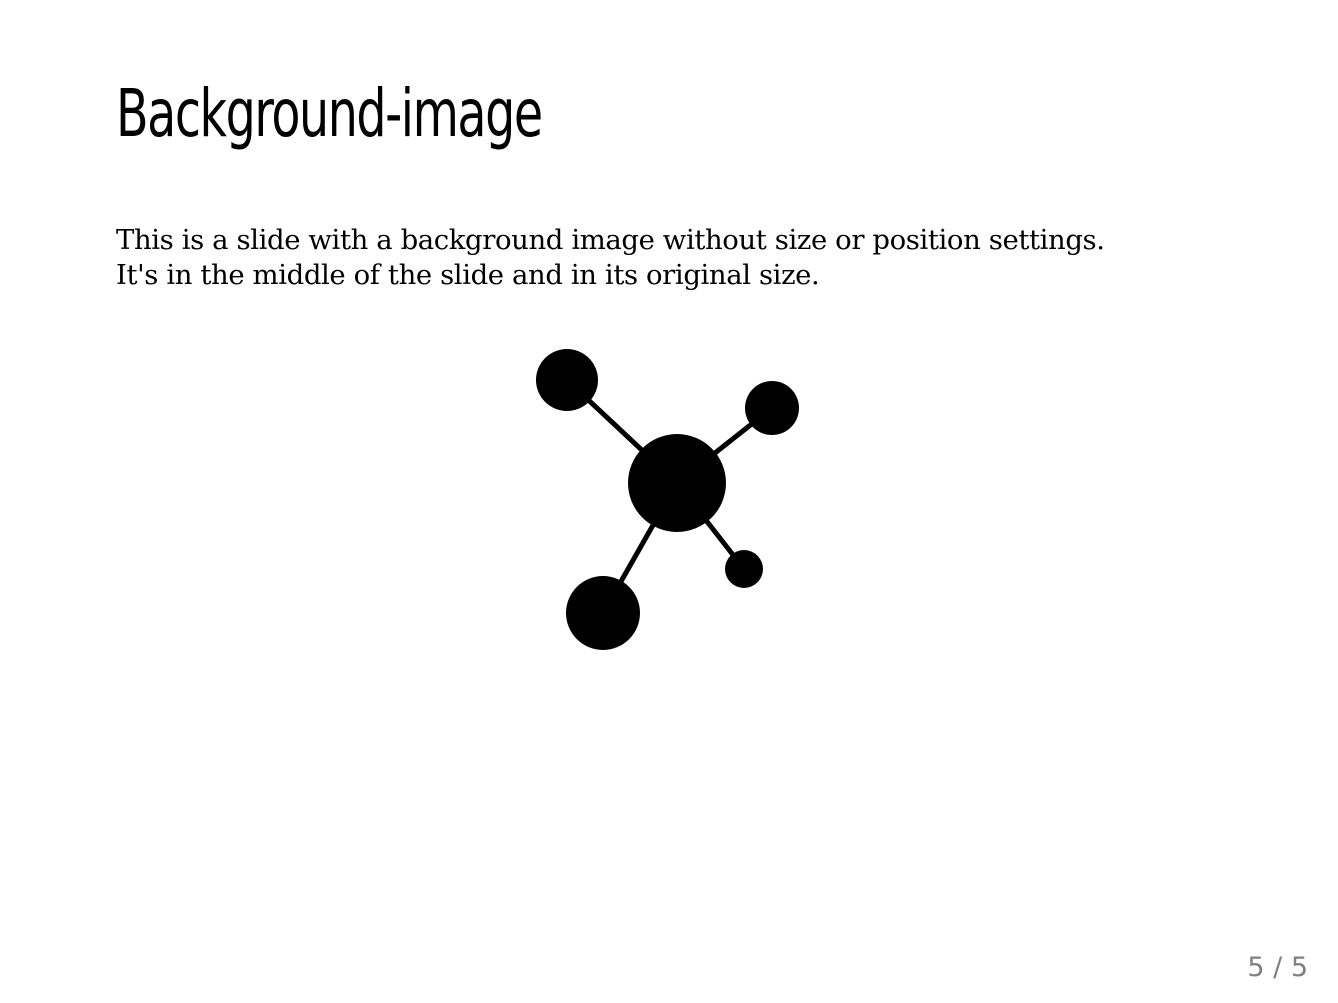 The image size is (1338, 1003). I want to click on slide-title: Background-image, so click(329, 113).